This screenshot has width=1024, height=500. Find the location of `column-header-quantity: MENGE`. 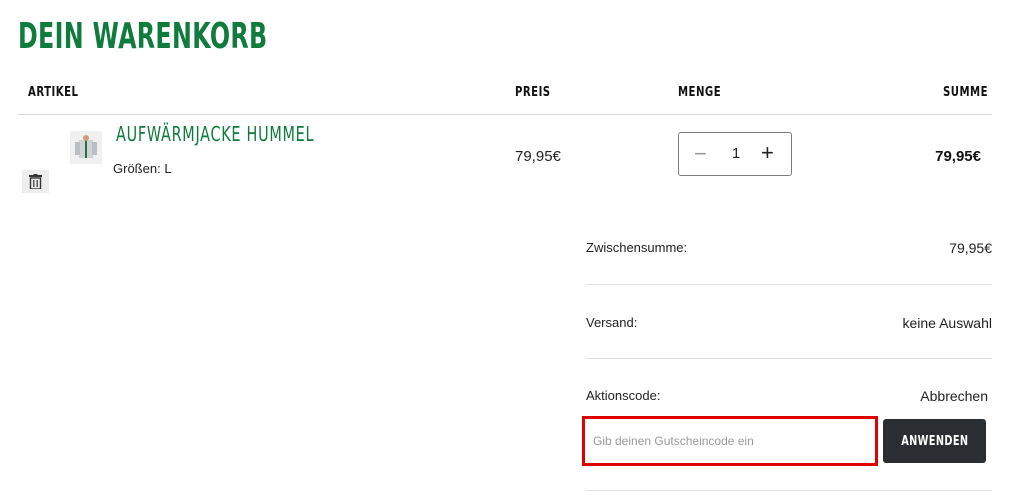

column-header-quantity: MENGE is located at coordinates (700, 92).